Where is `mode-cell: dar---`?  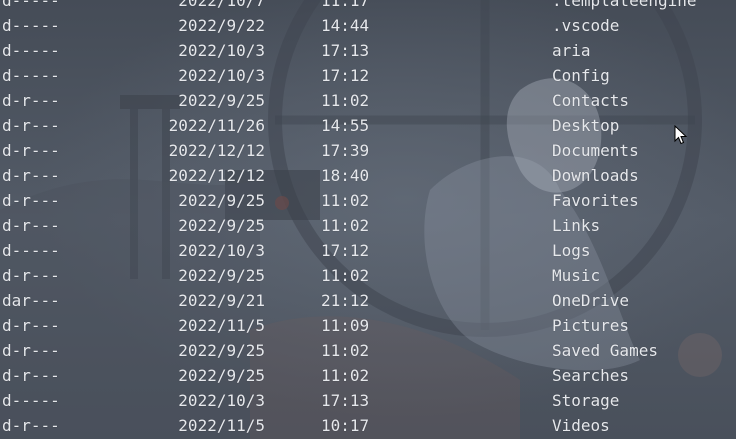
mode-cell: dar--- is located at coordinates (31, 300).